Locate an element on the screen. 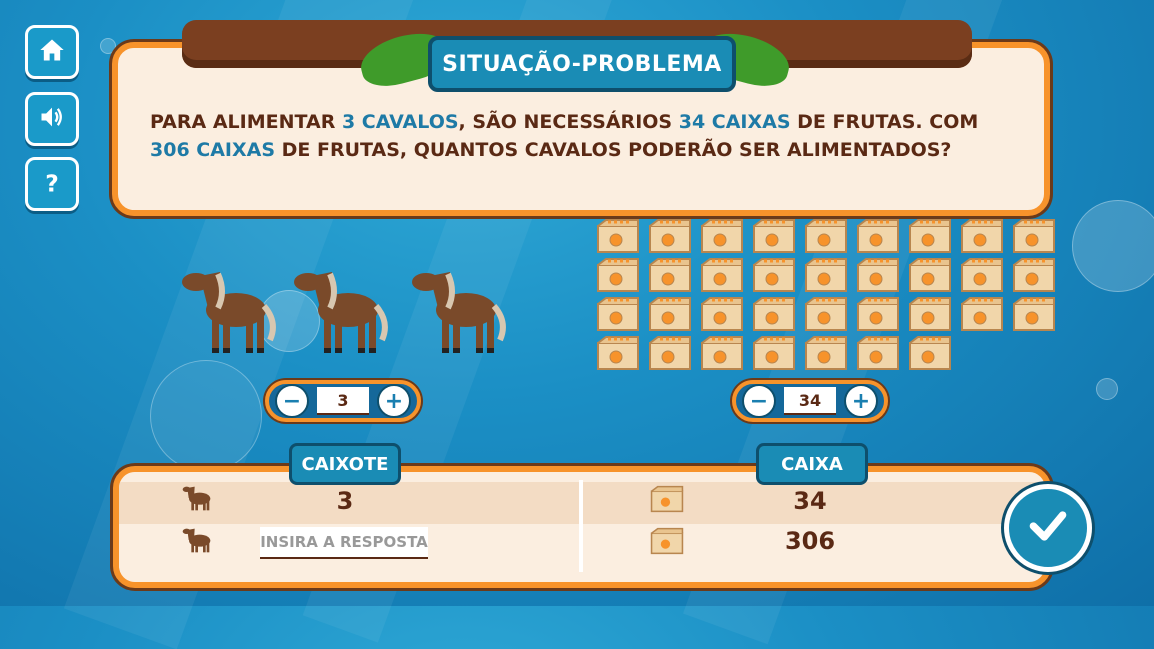  help-button: ? is located at coordinates (52, 184).